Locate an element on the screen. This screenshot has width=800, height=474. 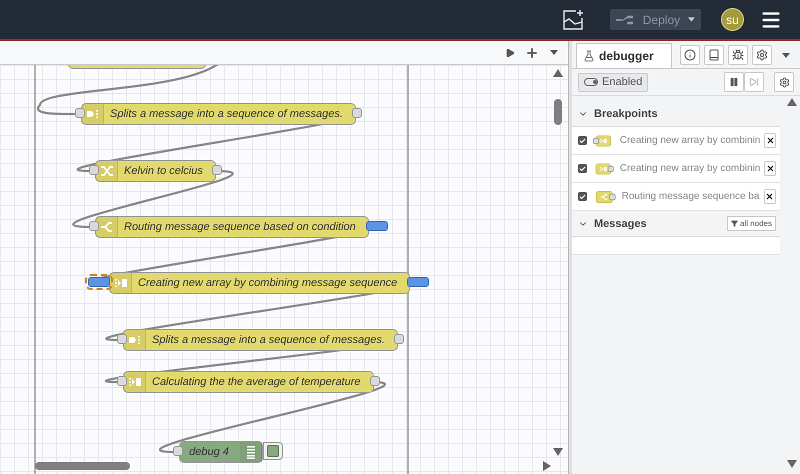
node-label: Routing message sequence based on condition is located at coordinates (240, 227).